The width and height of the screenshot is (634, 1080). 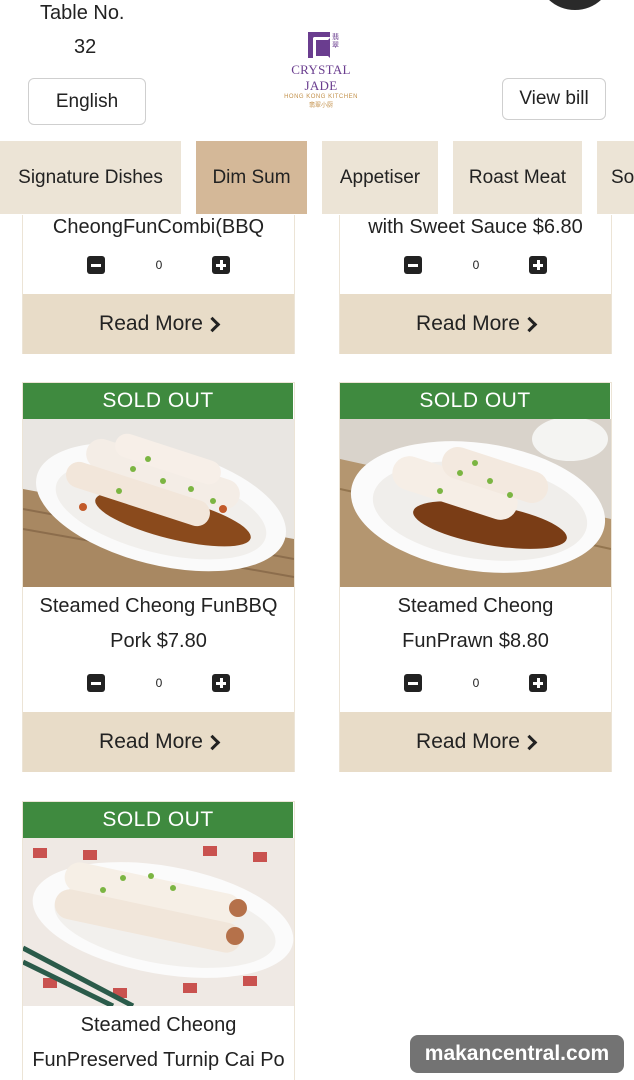 What do you see at coordinates (517, 1054) in the screenshot?
I see `watermark: makancentral.com` at bounding box center [517, 1054].